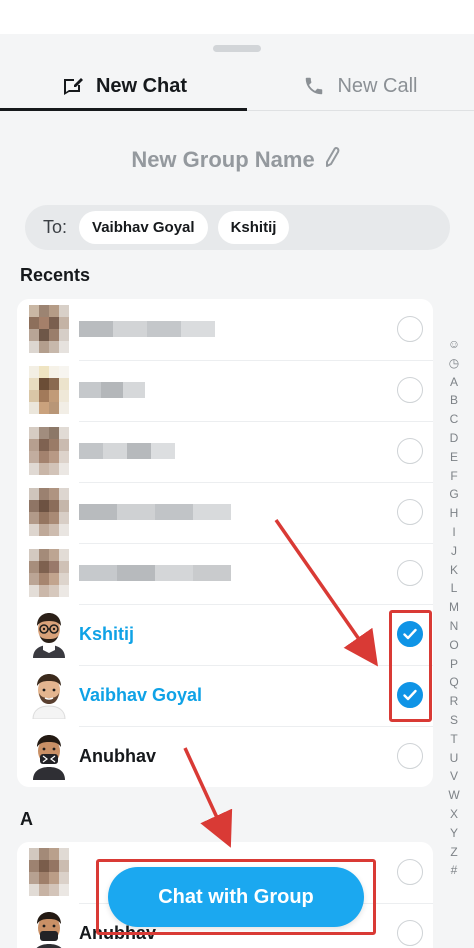 This screenshot has width=474, height=948. What do you see at coordinates (326, 593) in the screenshot?
I see `arrow-to-checkboxes` at bounding box center [326, 593].